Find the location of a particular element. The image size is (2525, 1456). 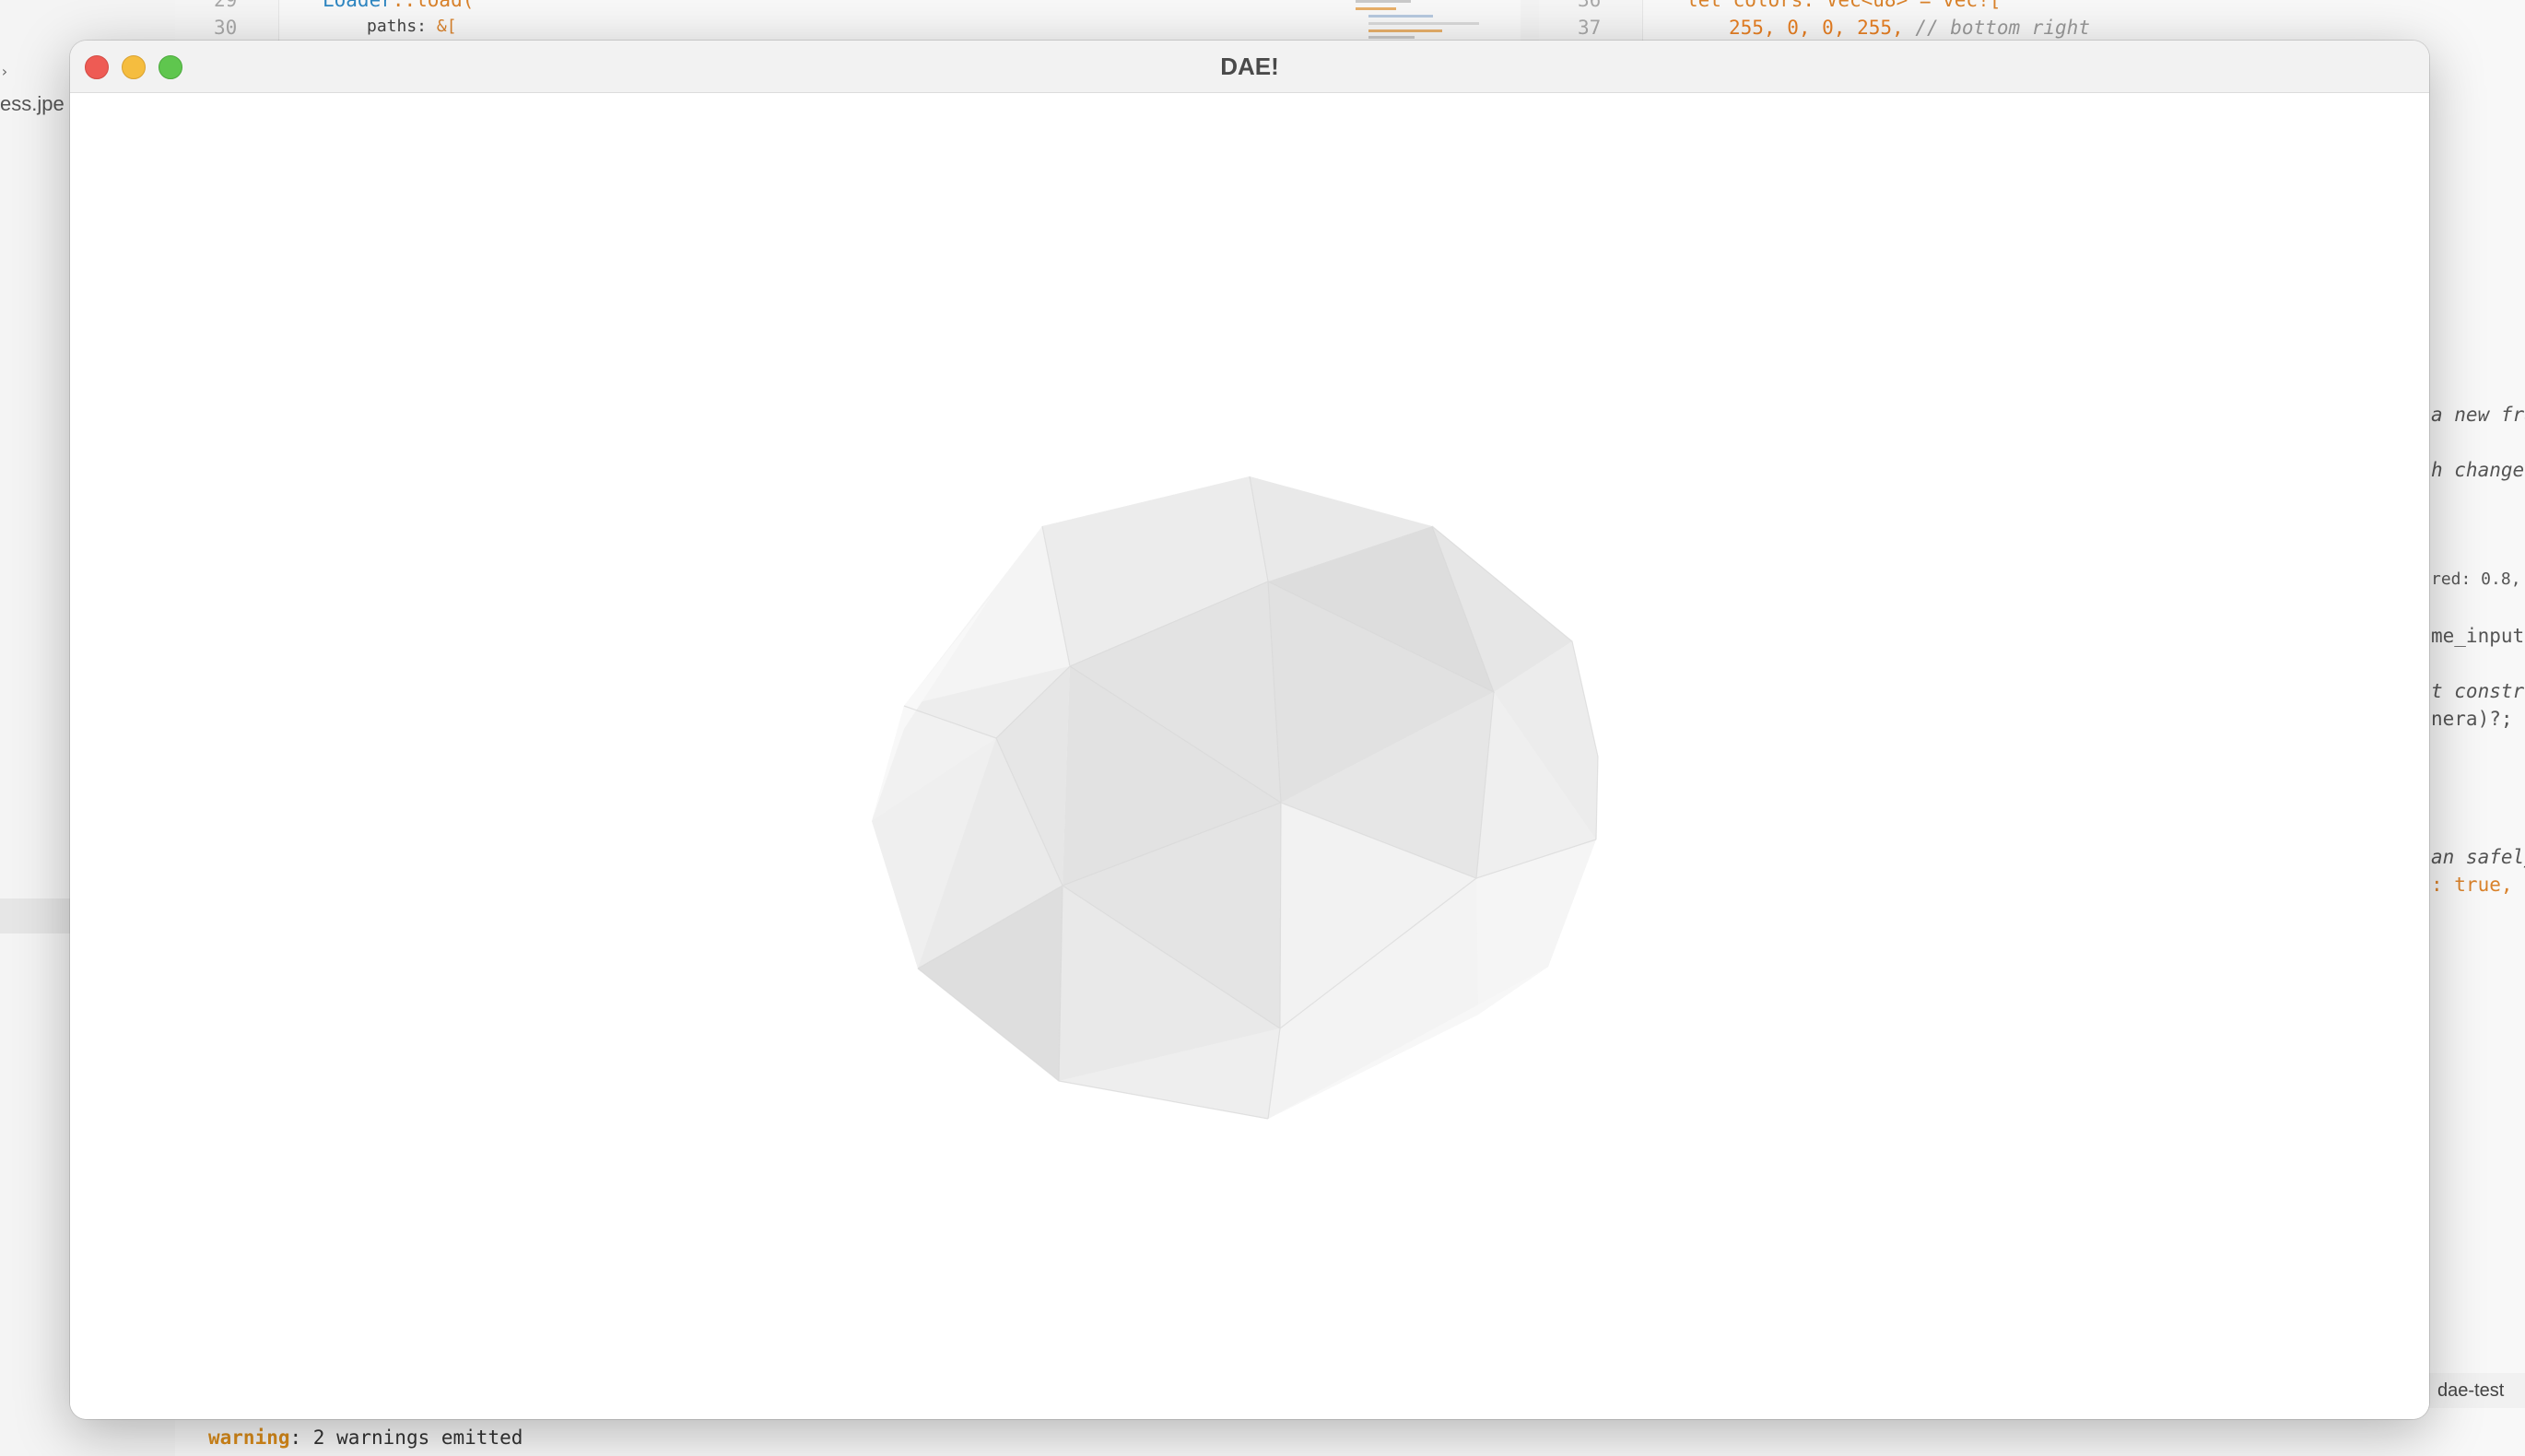

warning-label: warning is located at coordinates (249, 1438).